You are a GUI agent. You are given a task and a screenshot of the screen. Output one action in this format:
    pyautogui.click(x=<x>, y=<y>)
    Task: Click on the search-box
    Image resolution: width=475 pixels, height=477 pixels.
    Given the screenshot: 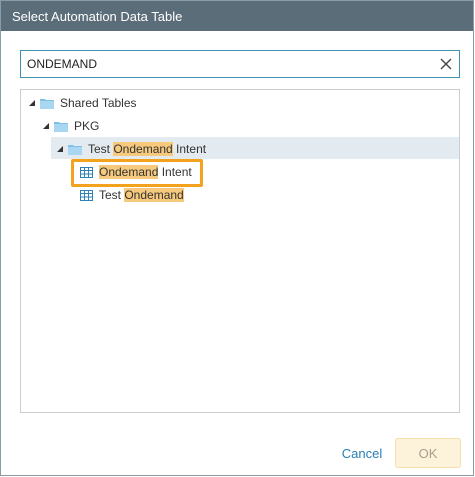 What is the action you would take?
    pyautogui.click(x=240, y=64)
    